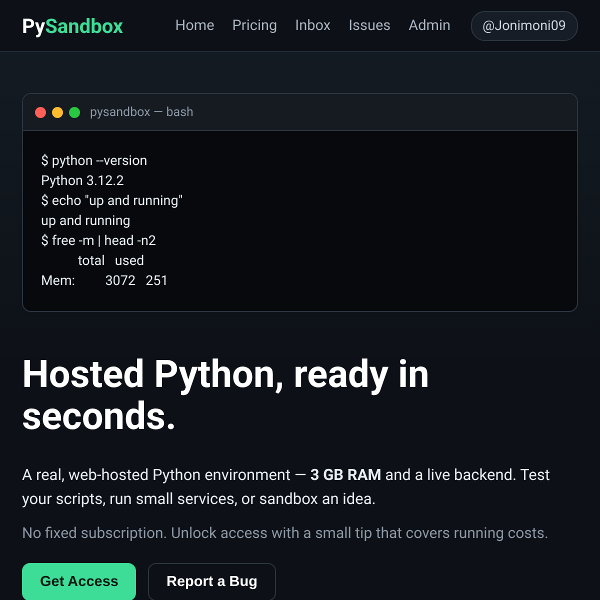 Image resolution: width=600 pixels, height=600 pixels. What do you see at coordinates (57, 112) in the screenshot?
I see `minimize-dot-icon` at bounding box center [57, 112].